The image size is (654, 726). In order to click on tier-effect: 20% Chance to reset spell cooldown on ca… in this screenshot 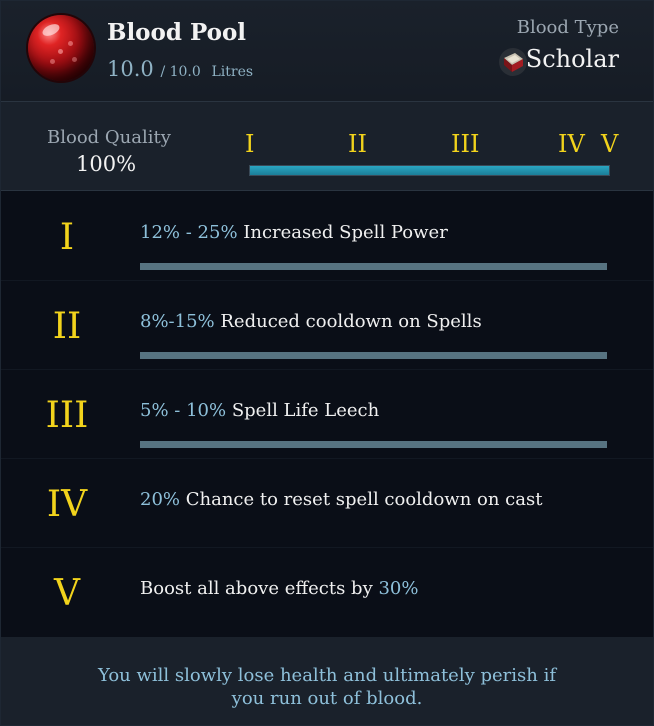, I will do `click(341, 499)`.